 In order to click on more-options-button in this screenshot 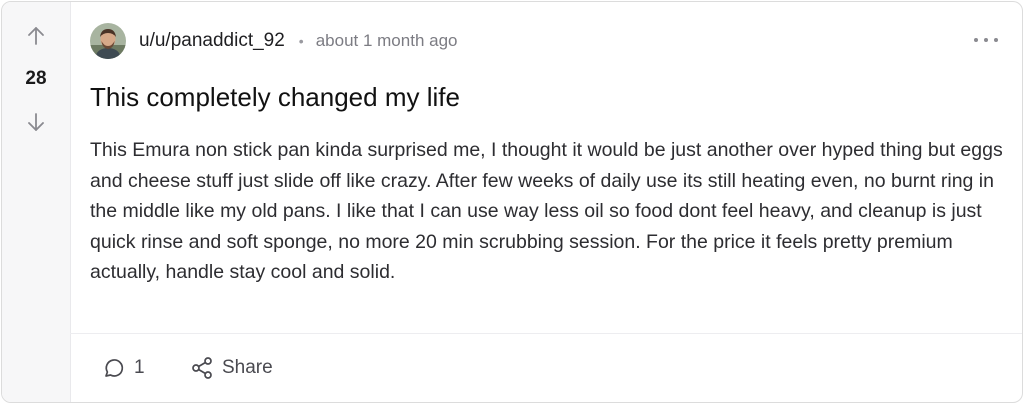, I will do `click(986, 40)`.